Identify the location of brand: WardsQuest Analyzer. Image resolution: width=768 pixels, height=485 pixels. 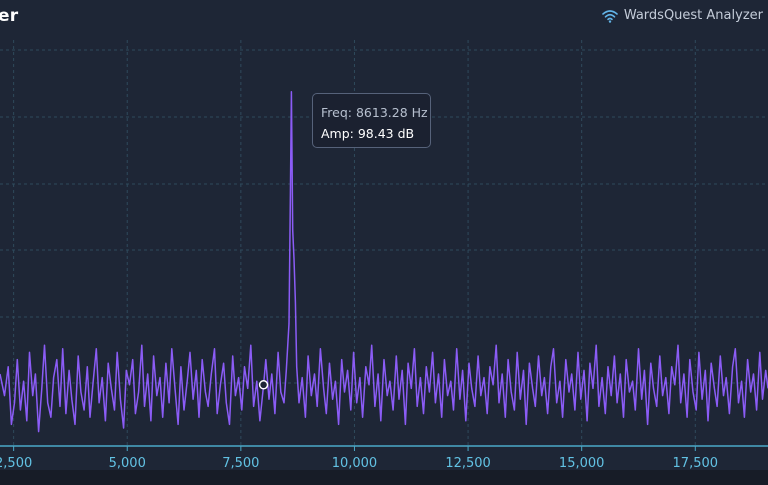
(682, 15).